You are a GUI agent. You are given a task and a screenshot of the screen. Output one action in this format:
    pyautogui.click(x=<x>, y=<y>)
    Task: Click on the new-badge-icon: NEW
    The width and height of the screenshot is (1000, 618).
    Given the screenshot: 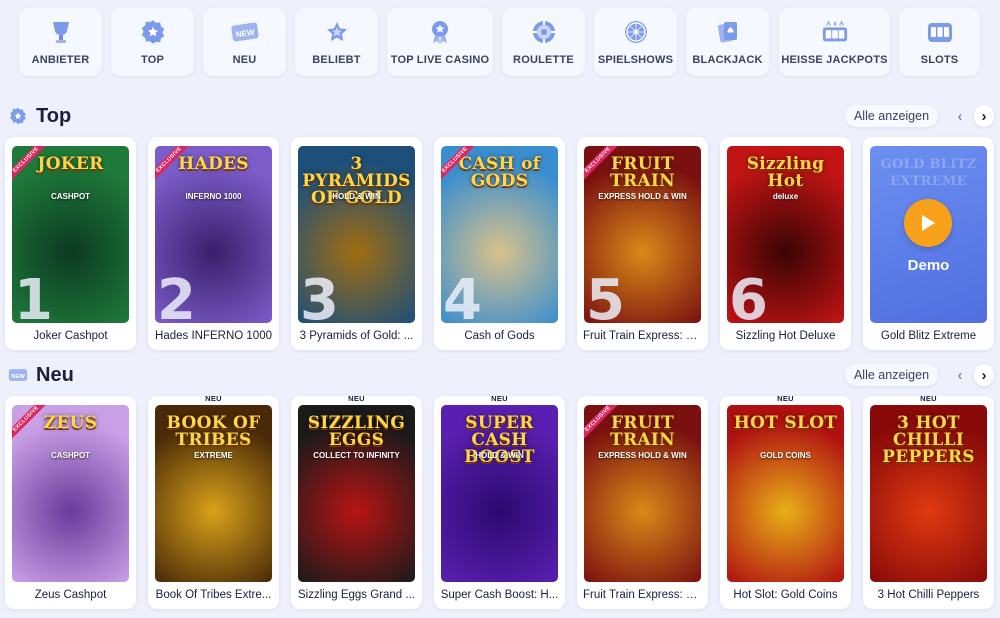 What is the action you would take?
    pyautogui.click(x=18, y=375)
    